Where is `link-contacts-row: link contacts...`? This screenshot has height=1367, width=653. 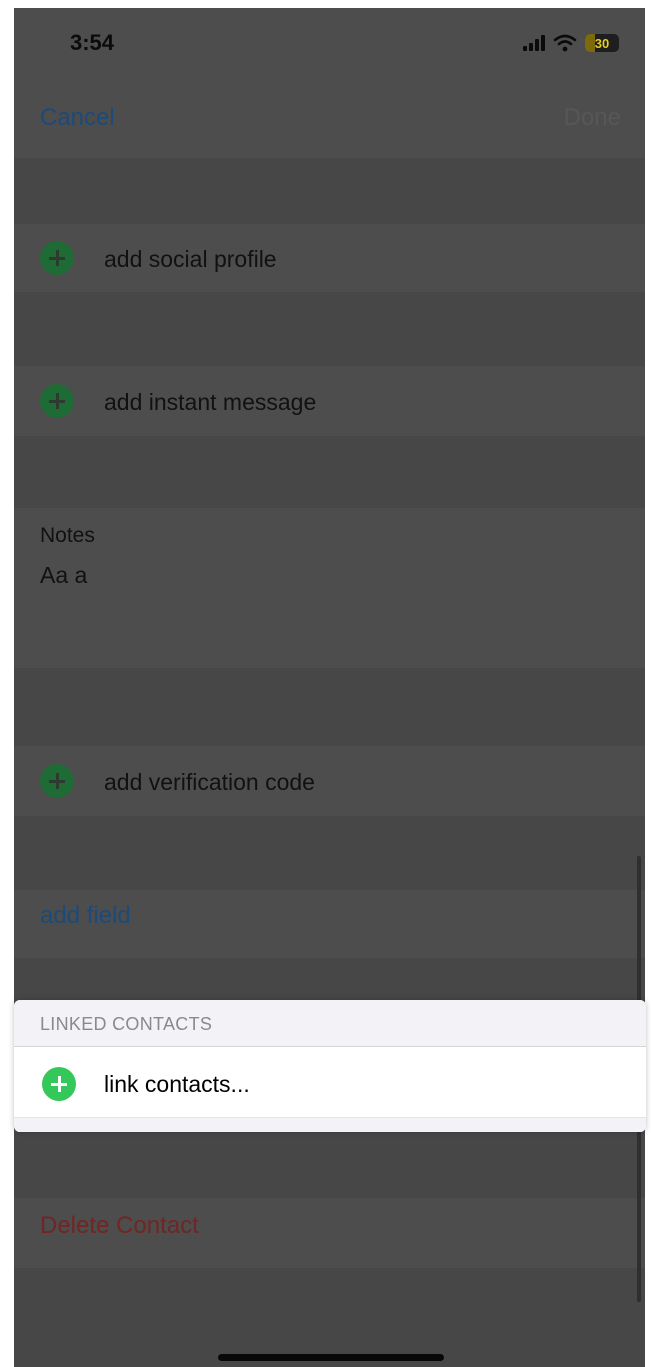
link-contacts-row: link contacts... is located at coordinates (330, 1082).